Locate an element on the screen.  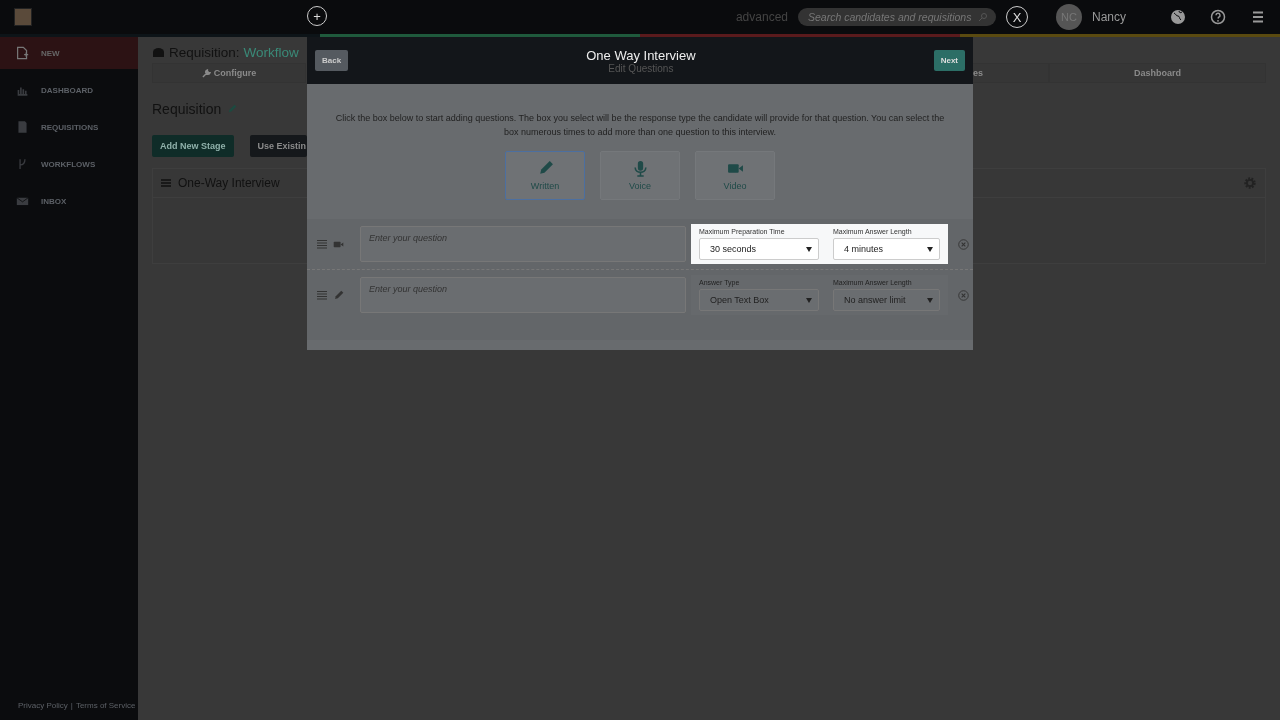
help-icon is located at coordinates (1218, 17).